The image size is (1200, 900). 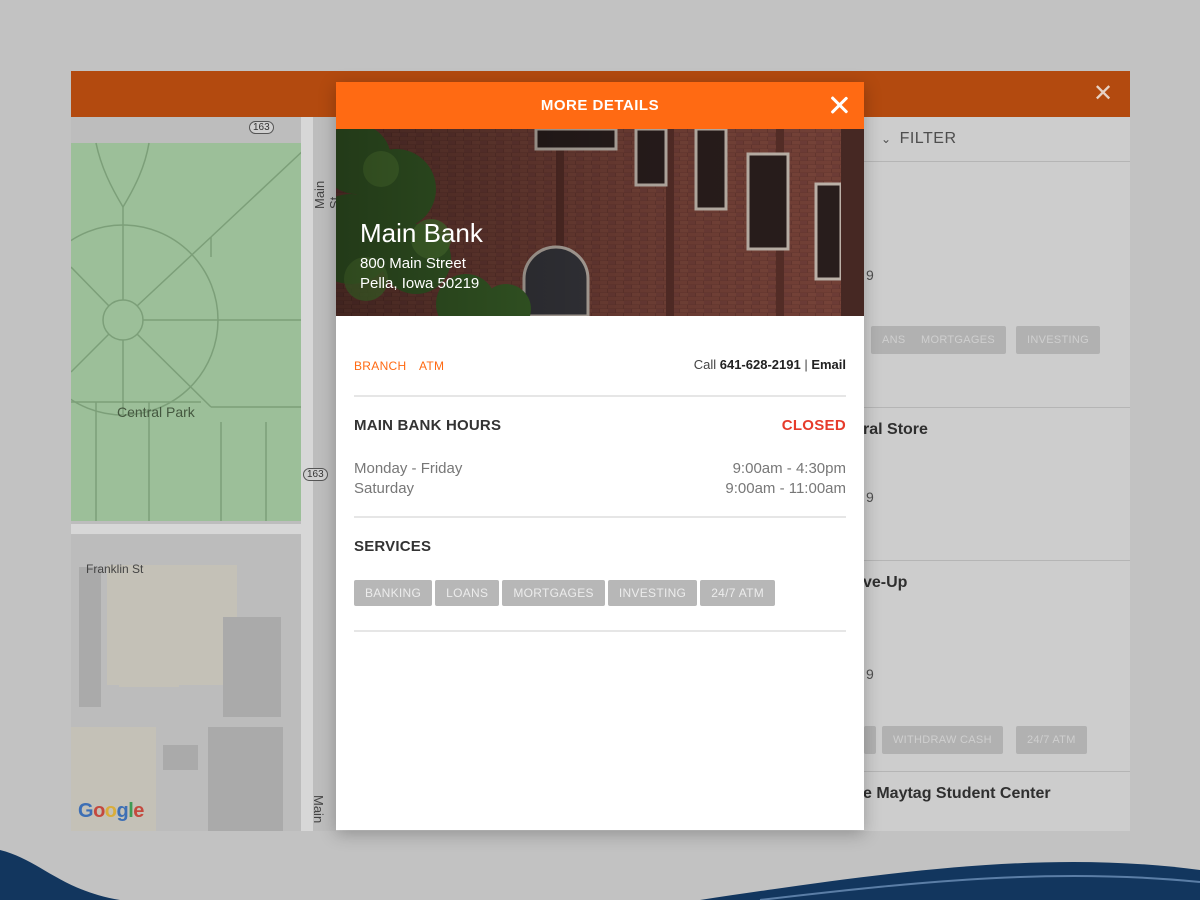 I want to click on email-link: Email, so click(x=828, y=364).